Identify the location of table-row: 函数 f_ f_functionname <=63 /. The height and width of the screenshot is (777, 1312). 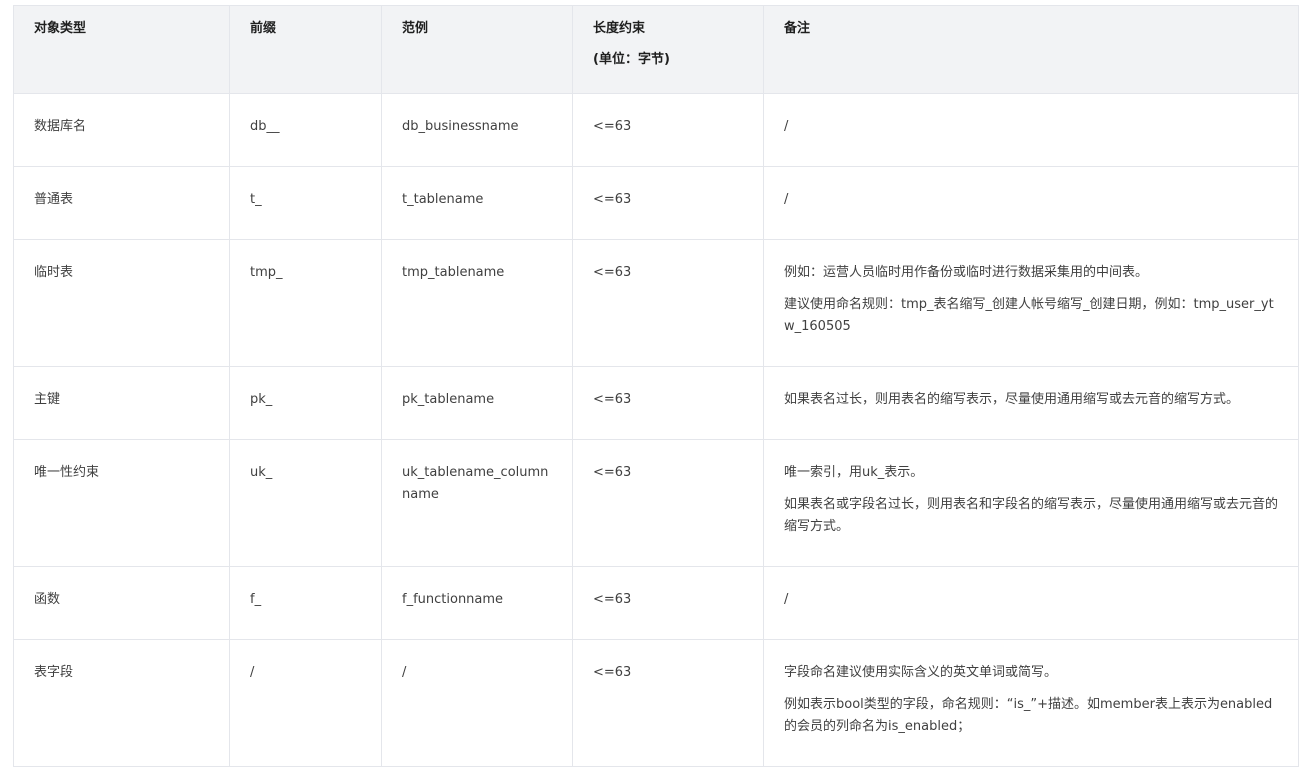
(656, 603).